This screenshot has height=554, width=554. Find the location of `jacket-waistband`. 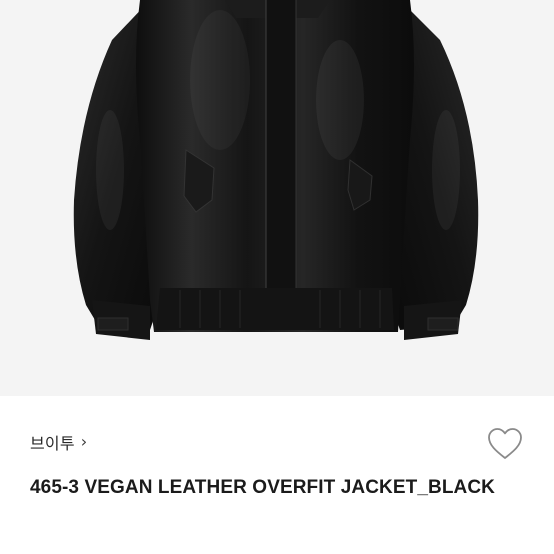

jacket-waistband is located at coordinates (275, 309).